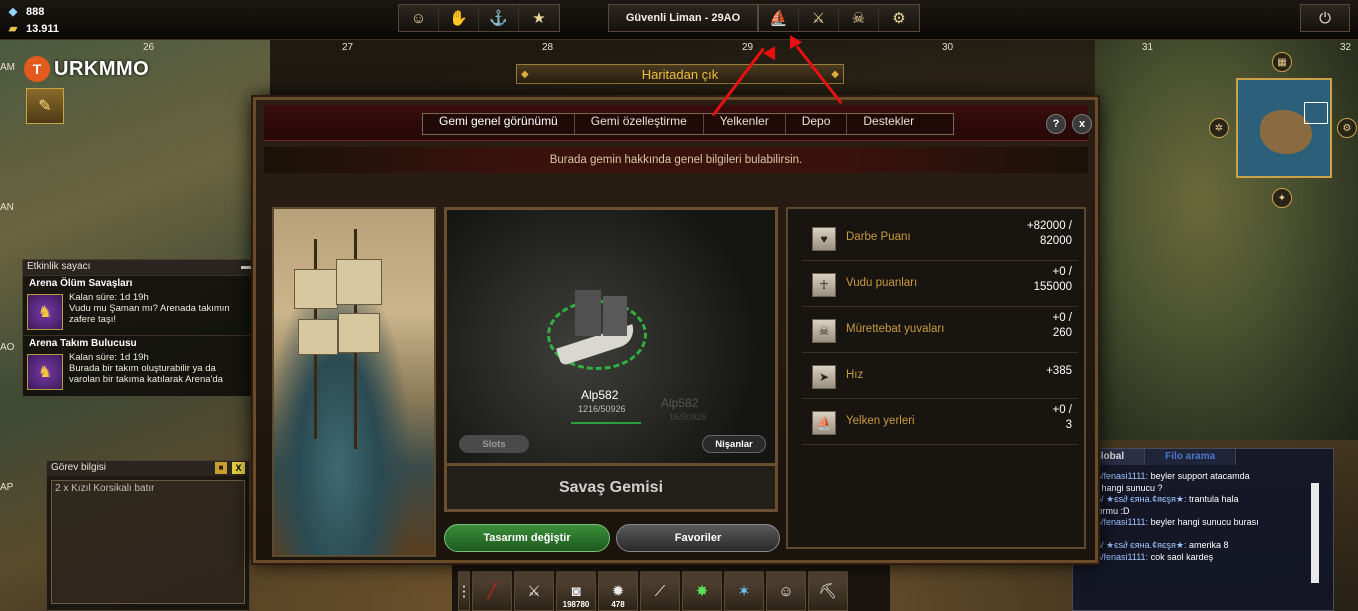 This screenshot has height=611, width=1358. I want to click on stat-label: Mürettebat yuvaları, so click(895, 329).